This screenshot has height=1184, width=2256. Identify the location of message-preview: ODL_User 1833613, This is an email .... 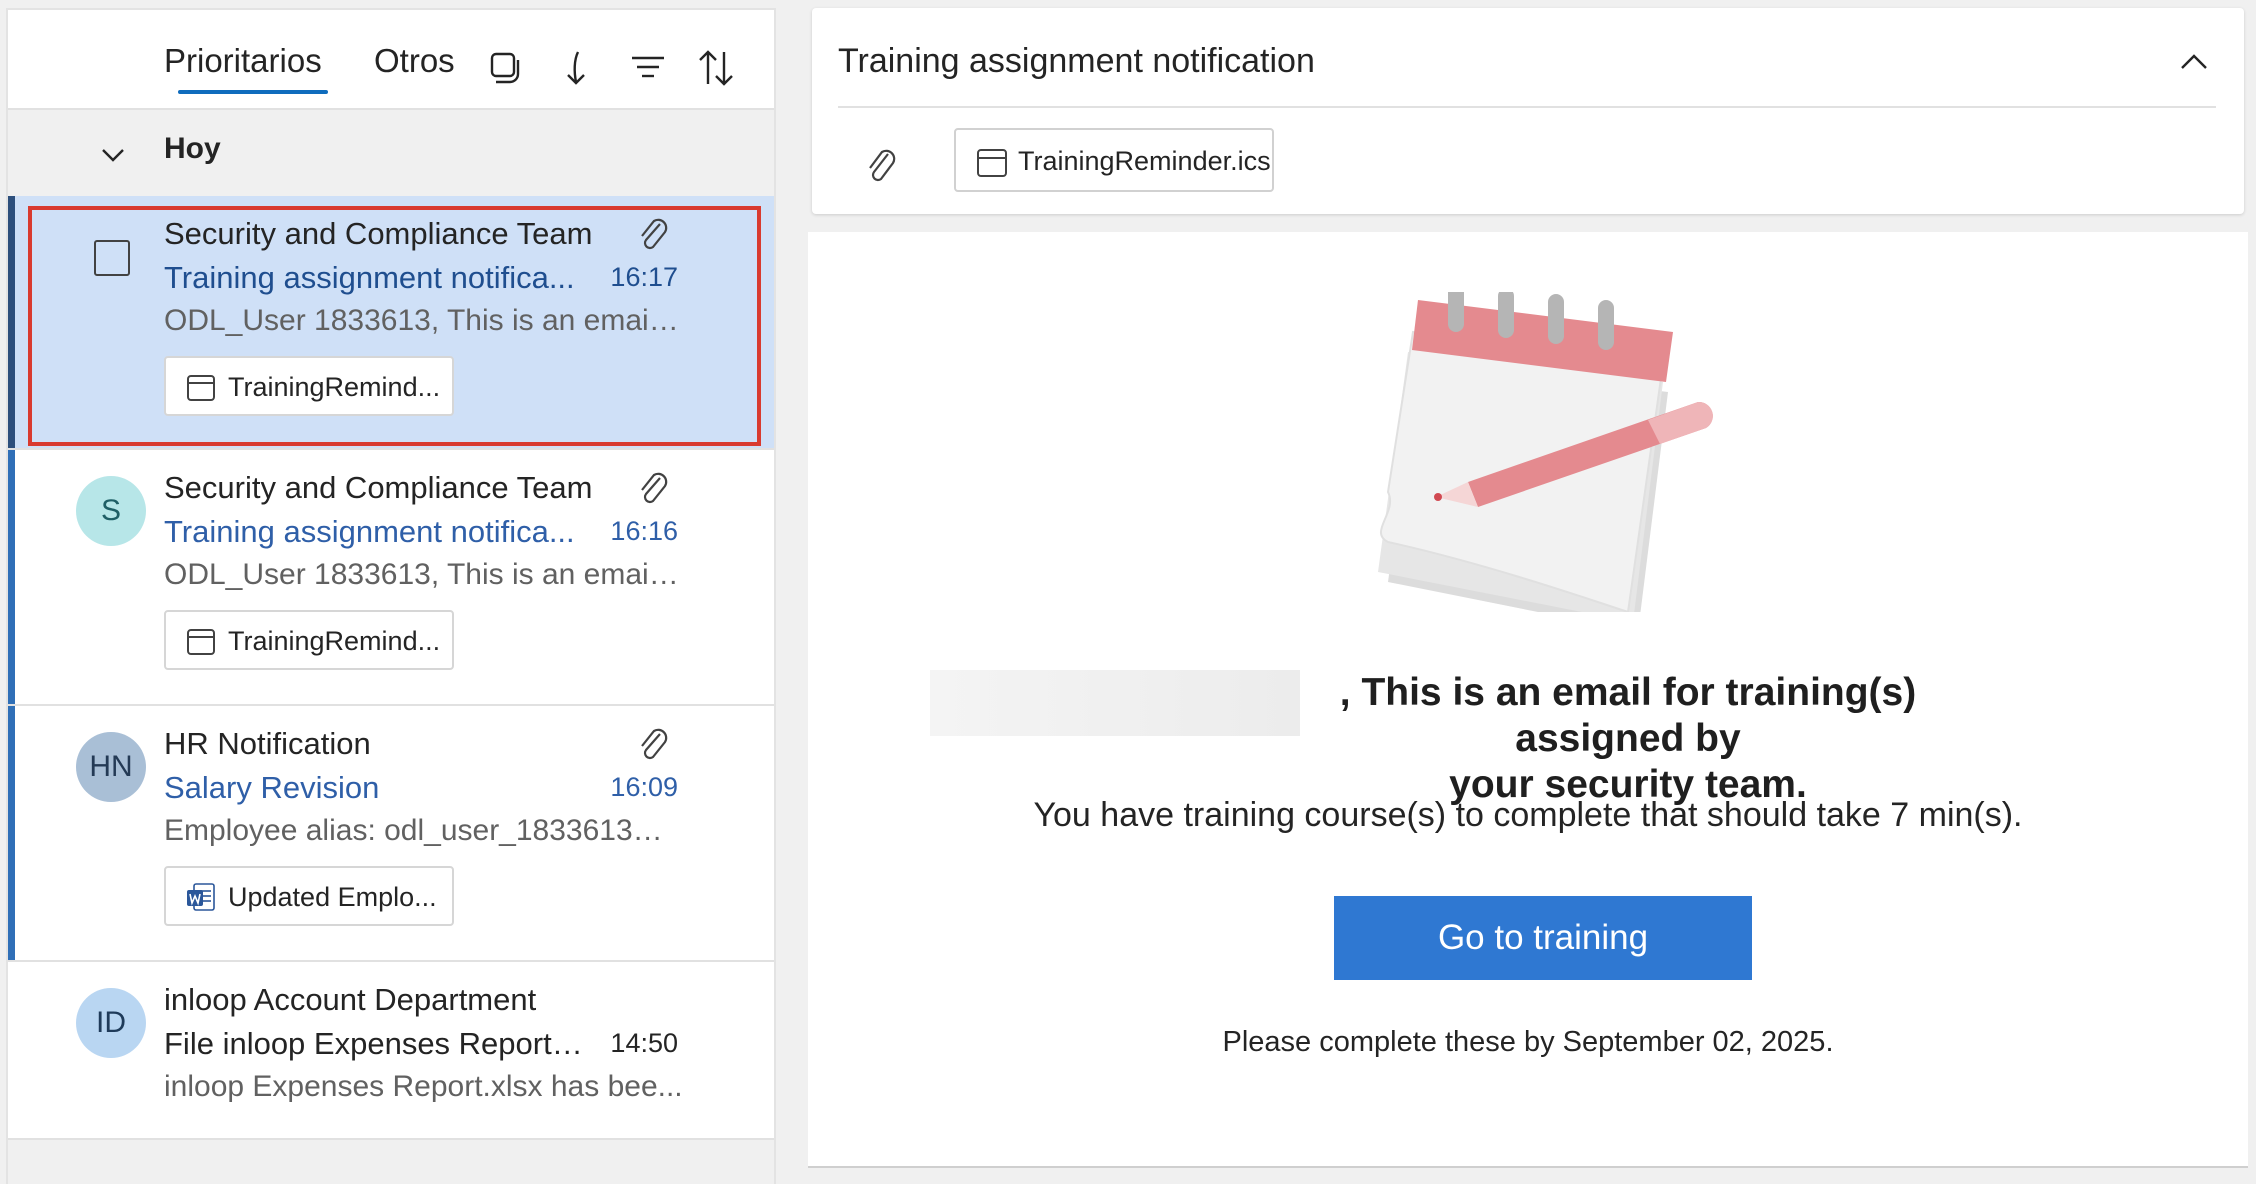
(424, 574).